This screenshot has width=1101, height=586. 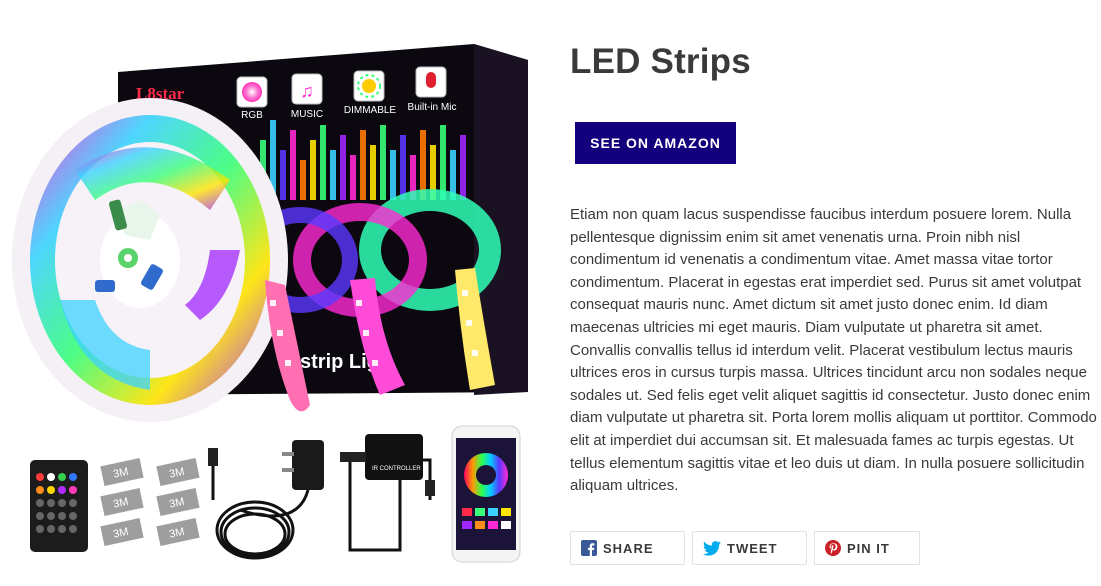 I want to click on feature-music: MUSIC, so click(x=307, y=114).